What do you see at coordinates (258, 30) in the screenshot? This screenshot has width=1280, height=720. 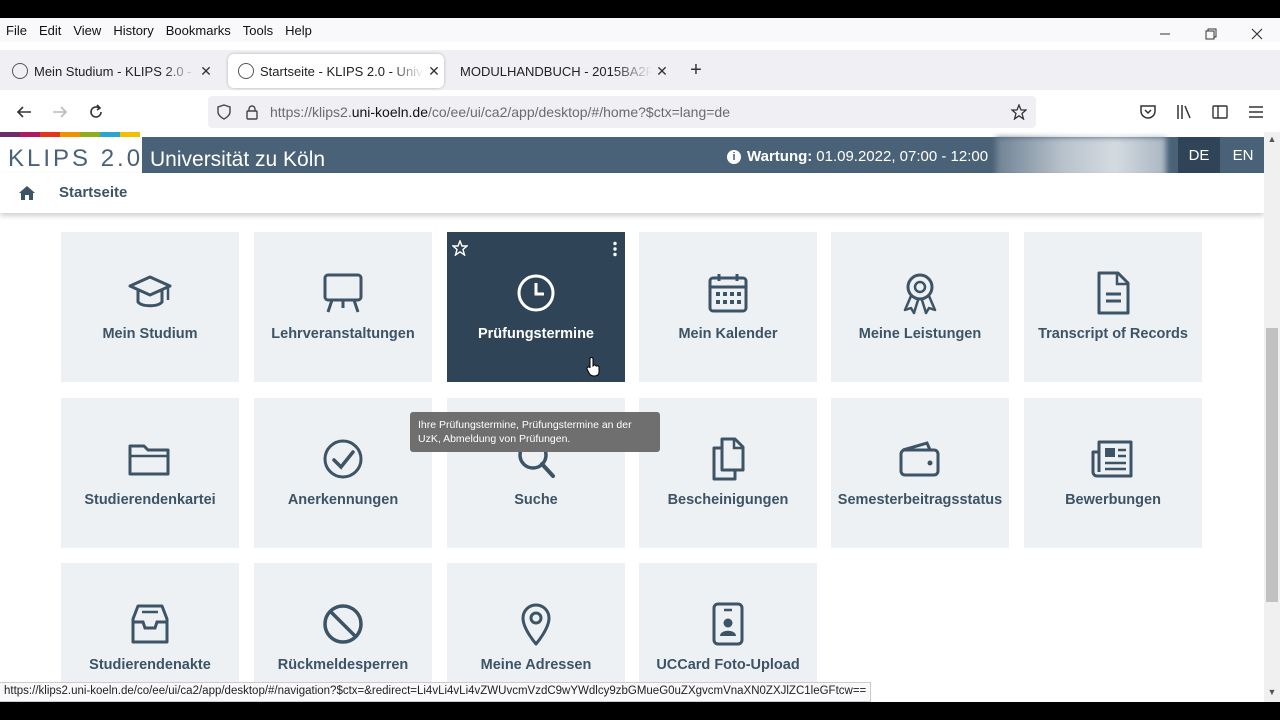 I see `menu-tools: Tools` at bounding box center [258, 30].